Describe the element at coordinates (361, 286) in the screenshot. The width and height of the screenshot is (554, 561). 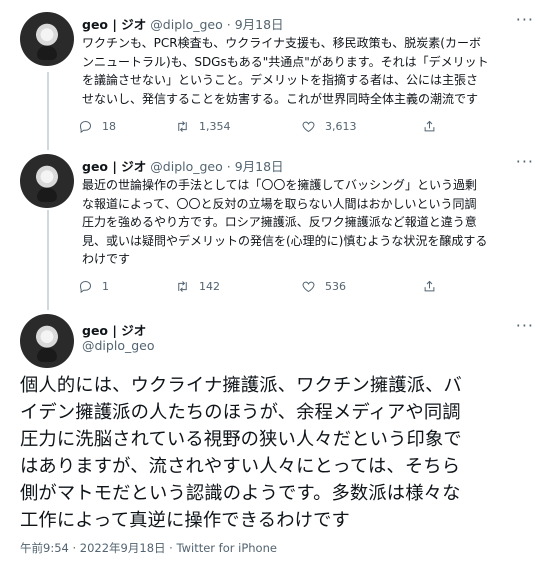
I see `like-button: 536` at that location.